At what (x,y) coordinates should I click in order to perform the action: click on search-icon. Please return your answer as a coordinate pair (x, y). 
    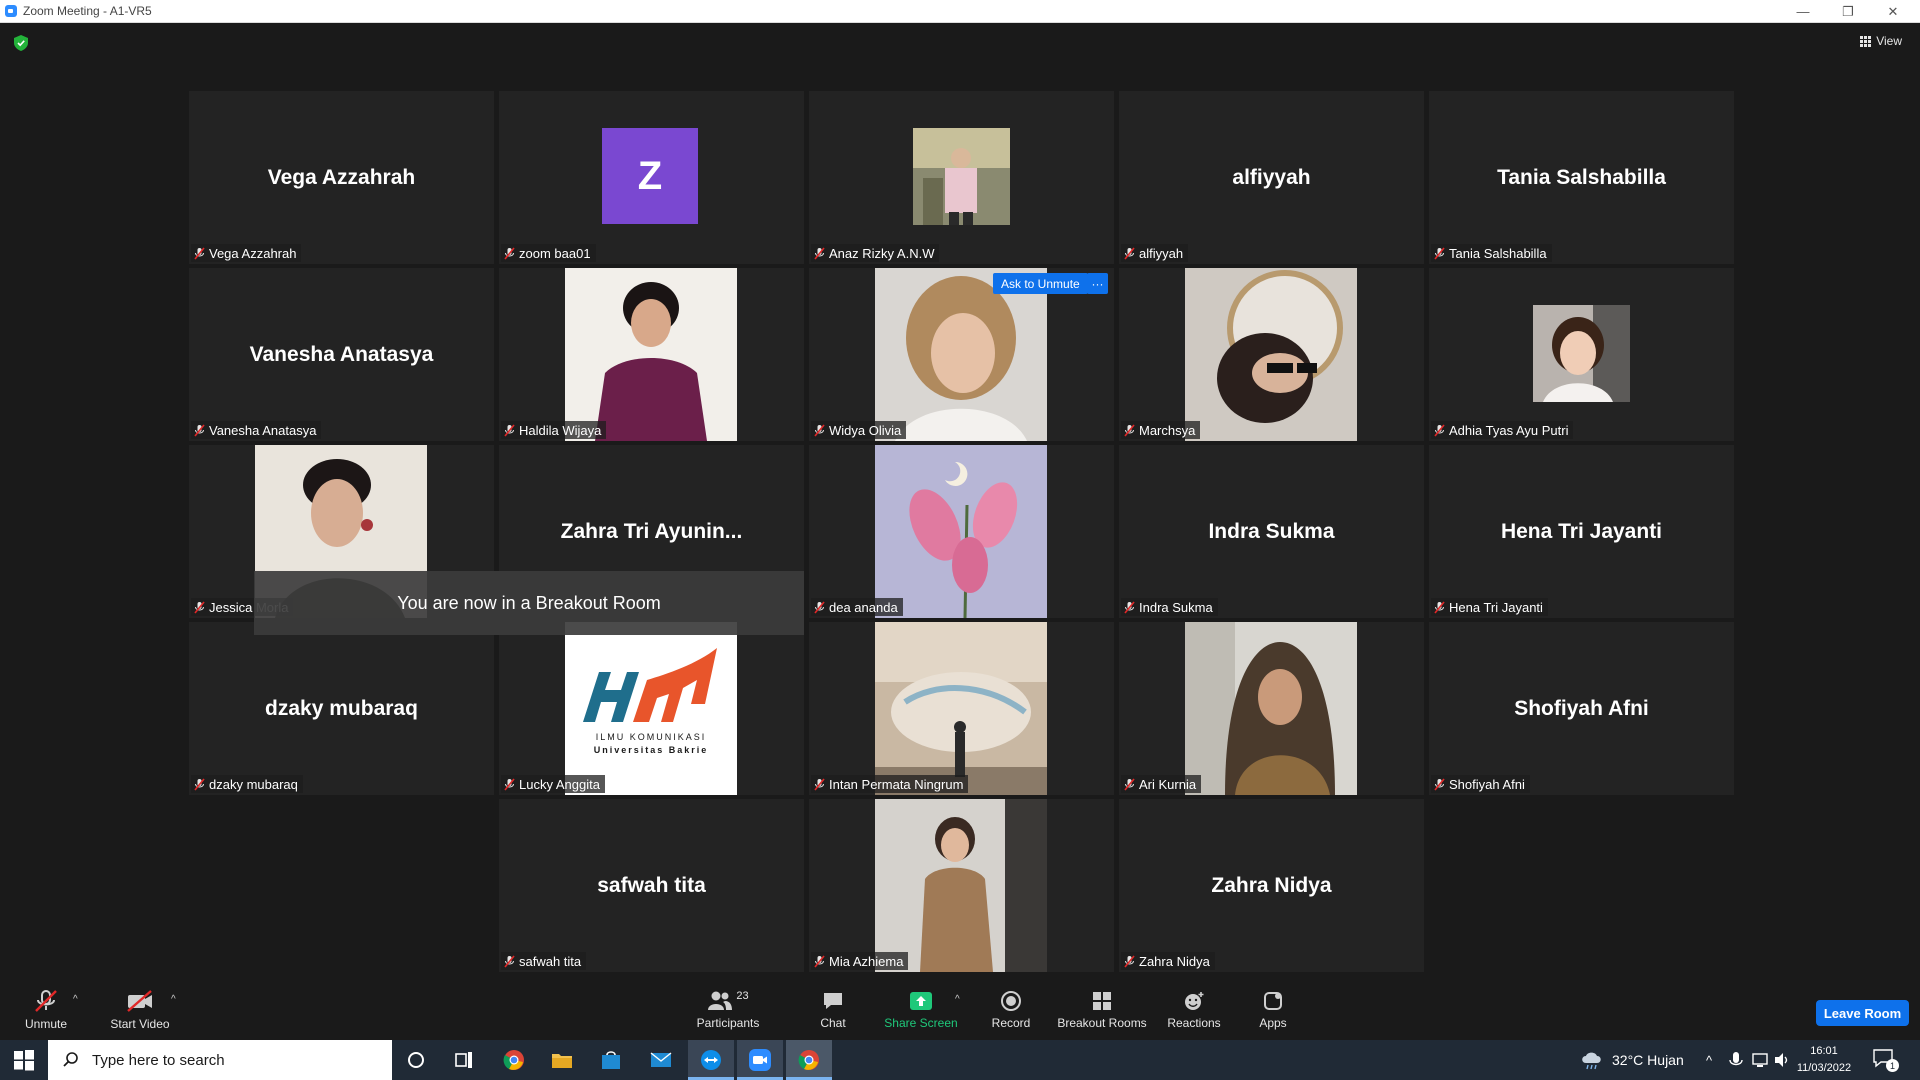
    Looking at the image, I should click on (70, 1059).